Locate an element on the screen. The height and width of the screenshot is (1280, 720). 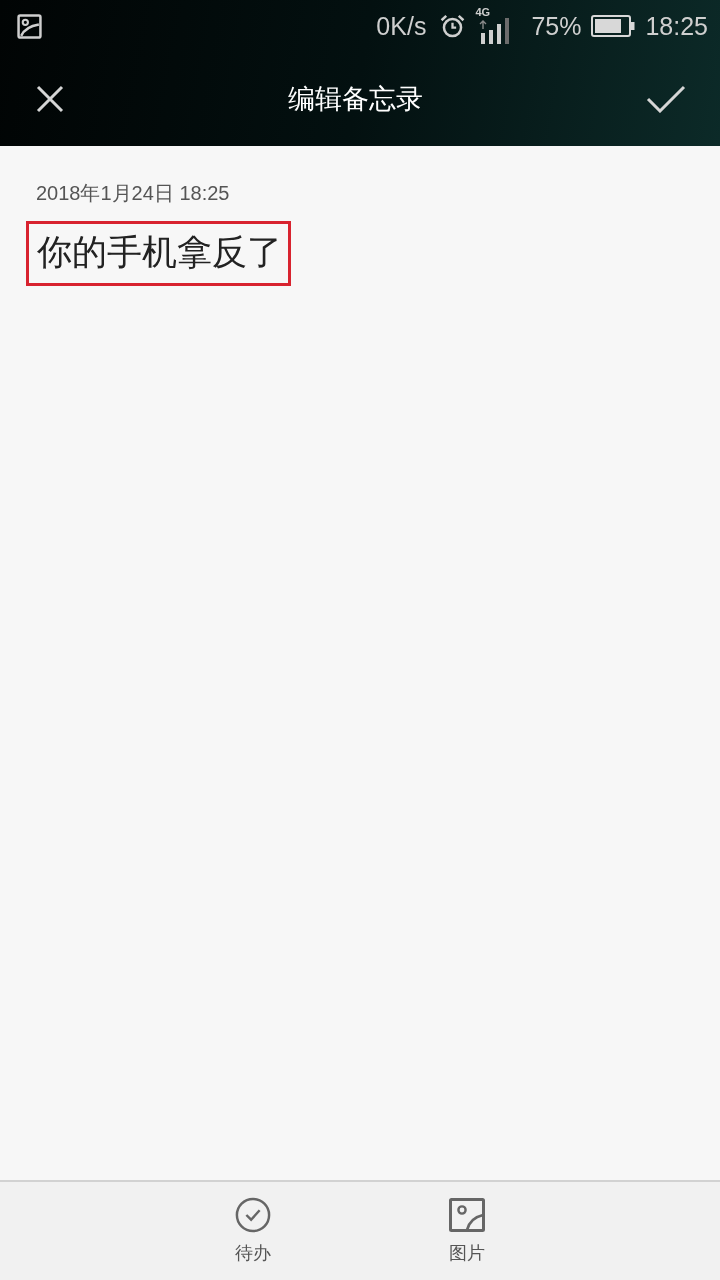
network-speed: 0K/s is located at coordinates (401, 26).